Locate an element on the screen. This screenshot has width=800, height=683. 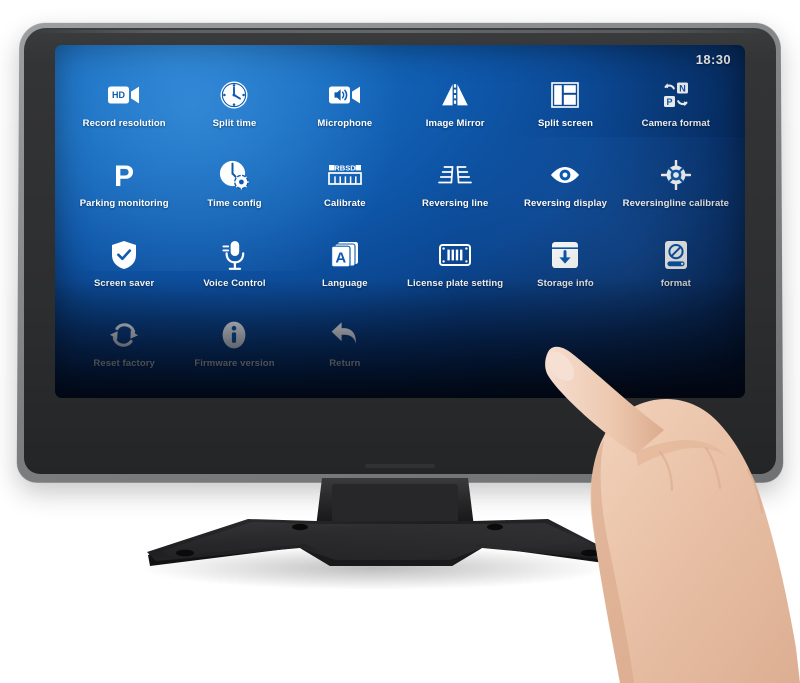
menu-item-license-plate-setting: License plate setting is located at coordinates (455, 278).